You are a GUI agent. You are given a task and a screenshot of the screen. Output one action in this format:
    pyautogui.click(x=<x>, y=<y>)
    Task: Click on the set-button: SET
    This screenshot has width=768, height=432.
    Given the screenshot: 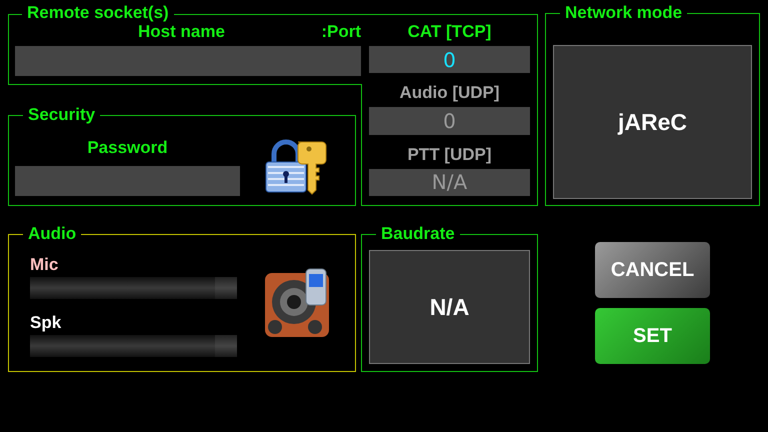 What is the action you would take?
    pyautogui.click(x=652, y=336)
    